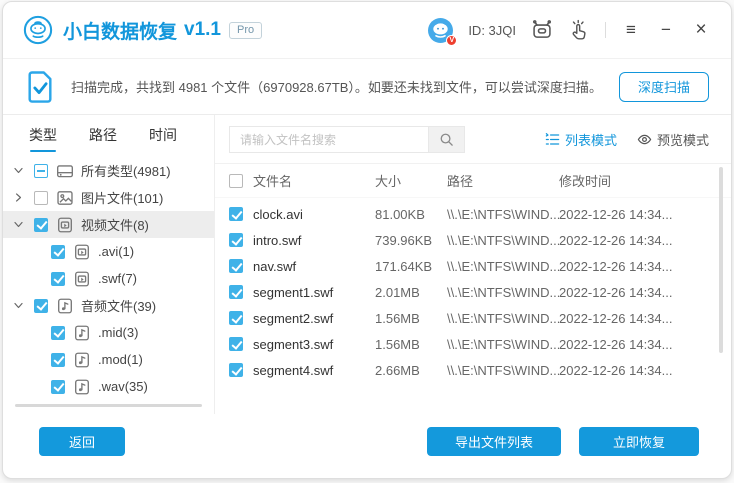 This screenshot has width=734, height=483. I want to click on menu-icon: ≡, so click(631, 30).